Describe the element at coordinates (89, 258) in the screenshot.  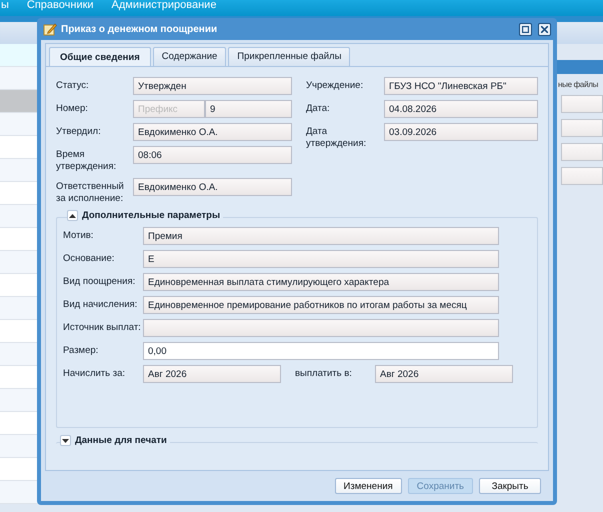
I see `field-label: Основание:` at that location.